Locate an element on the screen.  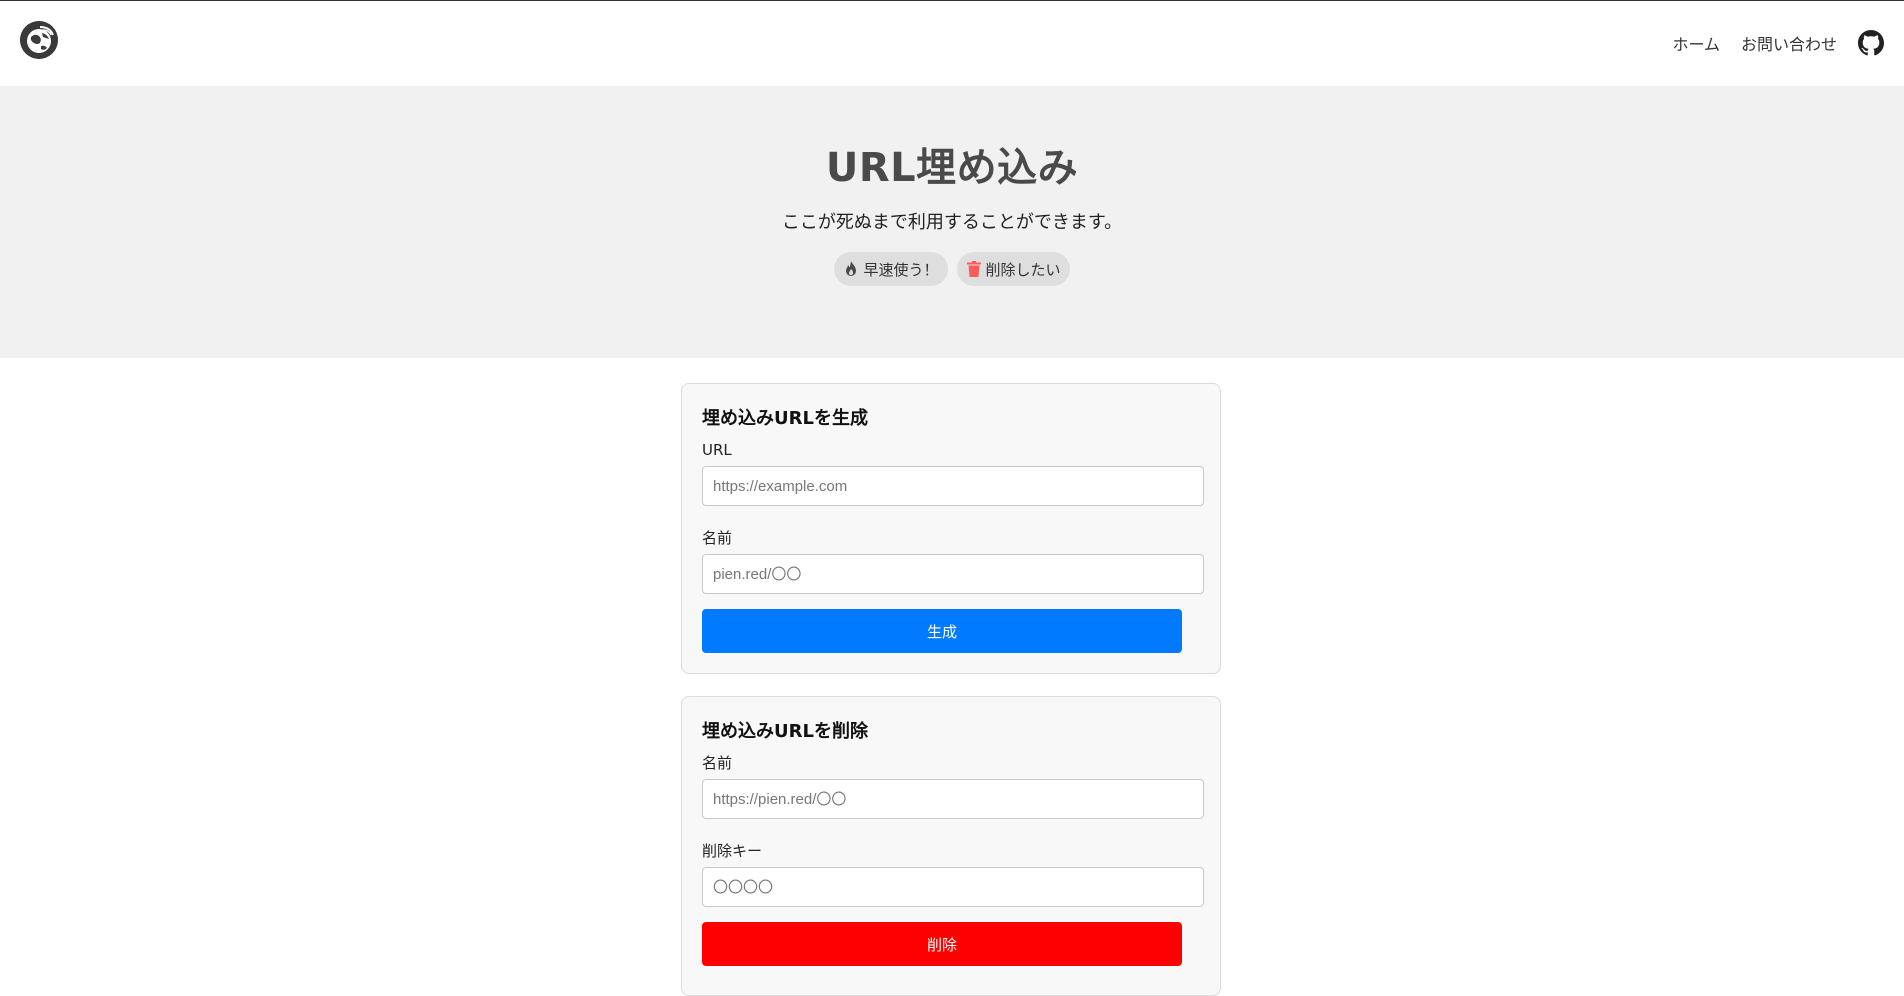
globe-logo-icon is located at coordinates (39, 40).